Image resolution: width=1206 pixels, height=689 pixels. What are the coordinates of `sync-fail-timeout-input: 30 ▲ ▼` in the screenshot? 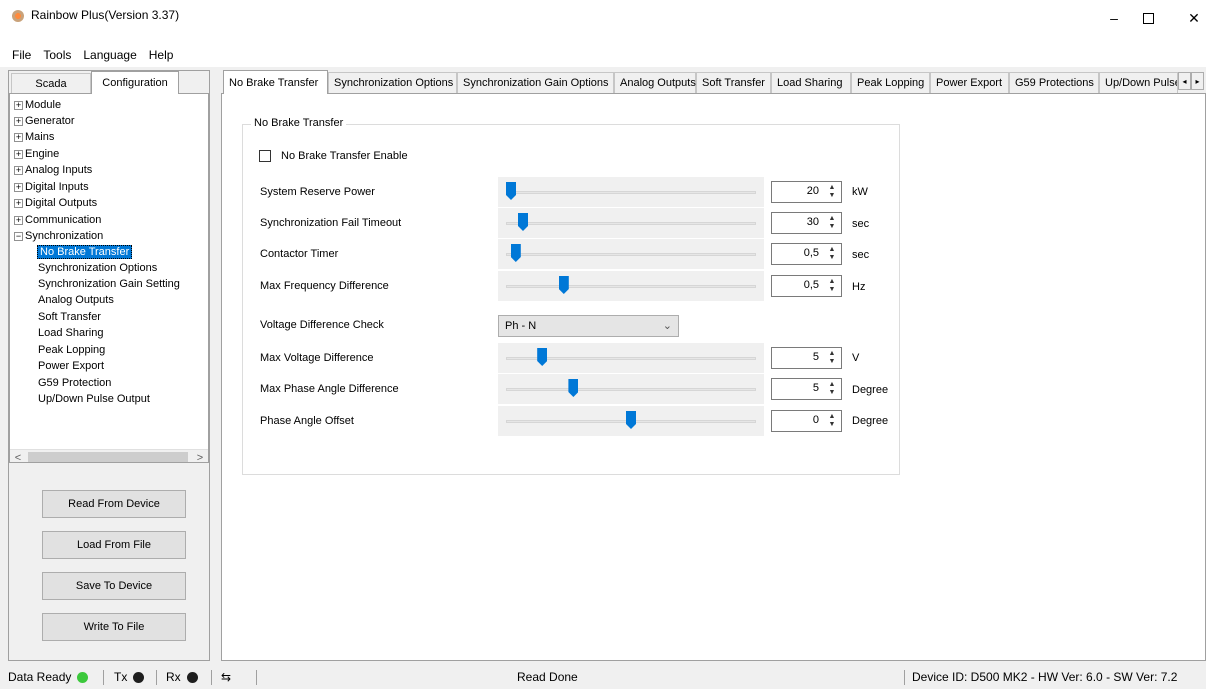 It's located at (806, 223).